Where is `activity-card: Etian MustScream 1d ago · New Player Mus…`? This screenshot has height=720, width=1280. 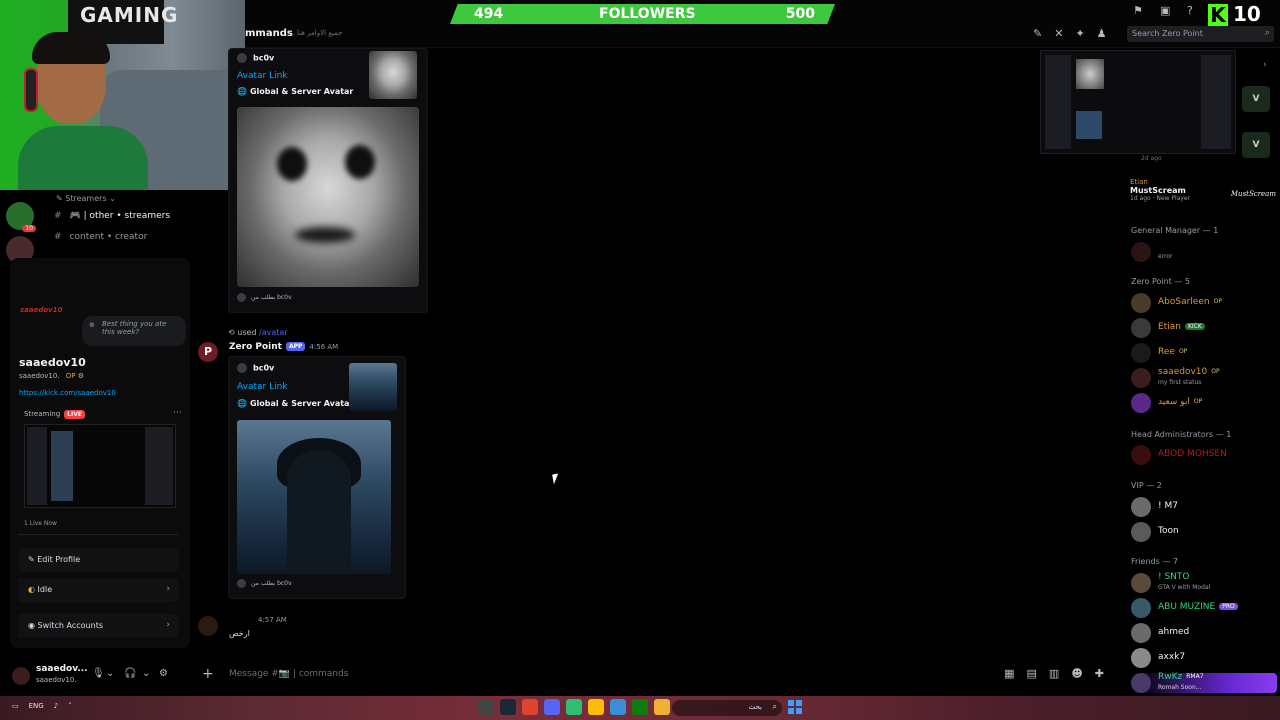
activity-card: Etian MustScream 1d ago · New Player Mus… is located at coordinates (1203, 190).